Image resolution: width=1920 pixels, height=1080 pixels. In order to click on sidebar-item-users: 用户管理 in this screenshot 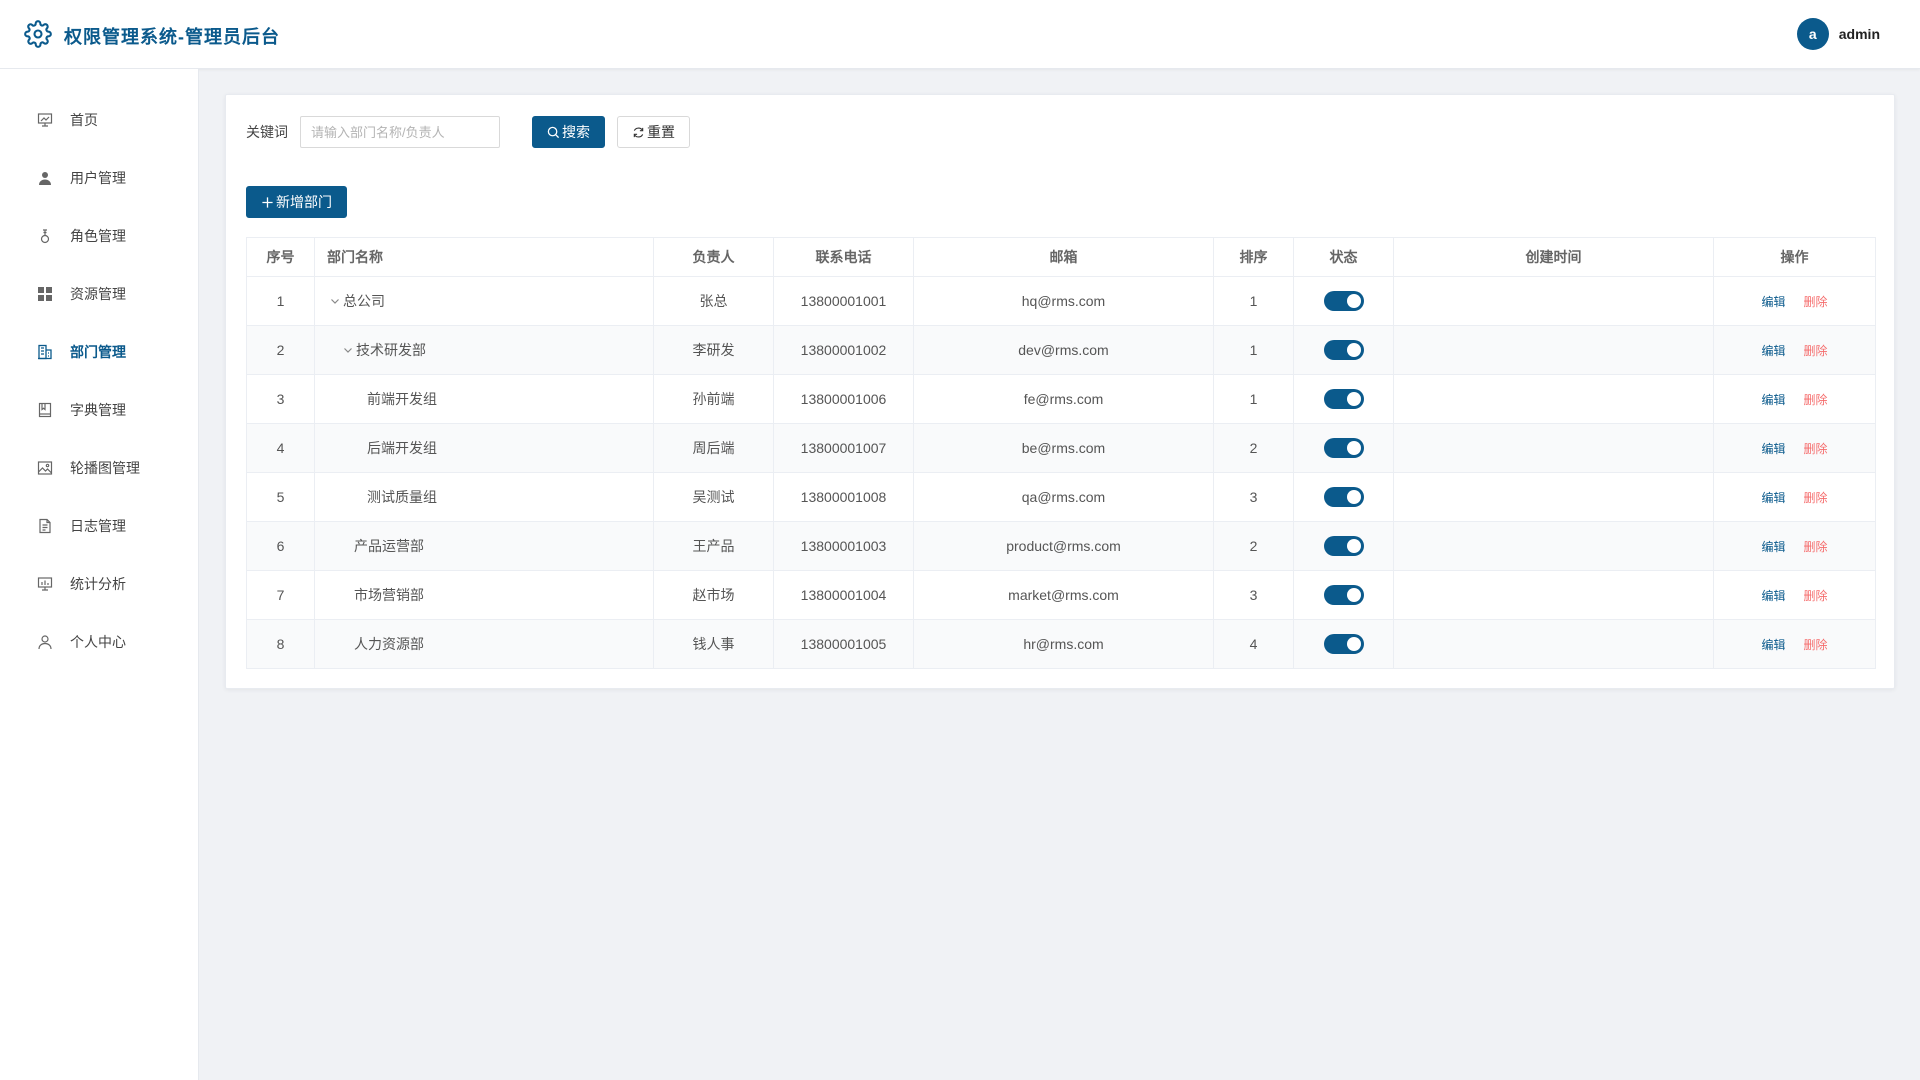, I will do `click(99, 178)`.